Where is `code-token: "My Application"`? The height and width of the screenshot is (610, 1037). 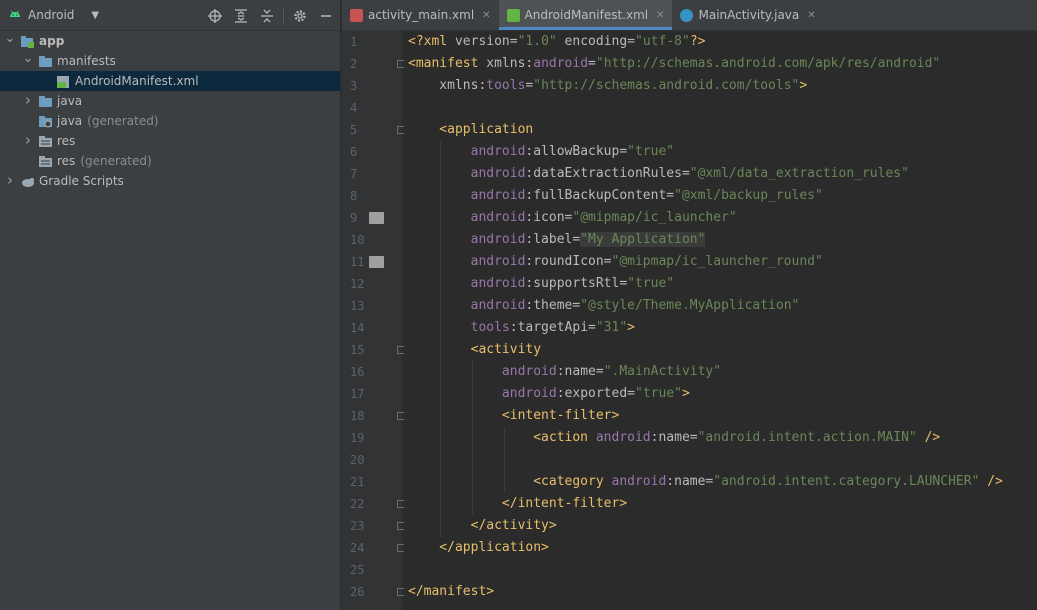 code-token: "My Application" is located at coordinates (643, 239).